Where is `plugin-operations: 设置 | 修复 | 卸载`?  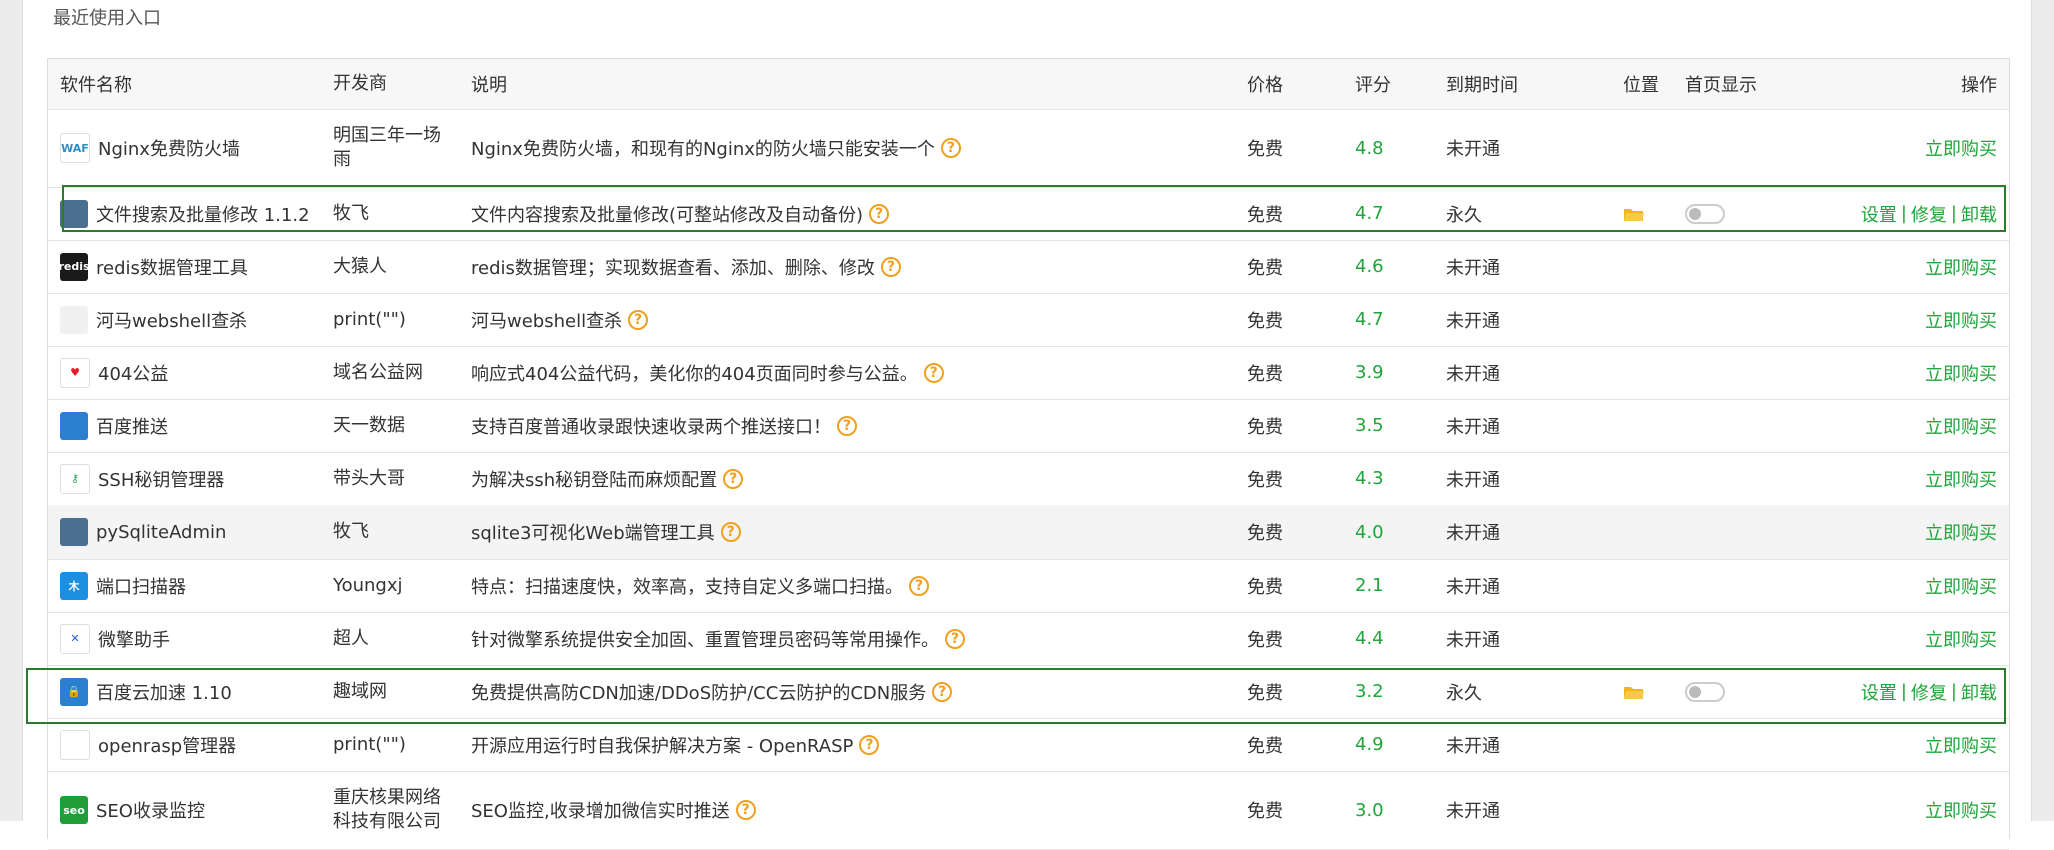
plugin-operations: 设置 | 修复 | 卸载 is located at coordinates (1897, 691).